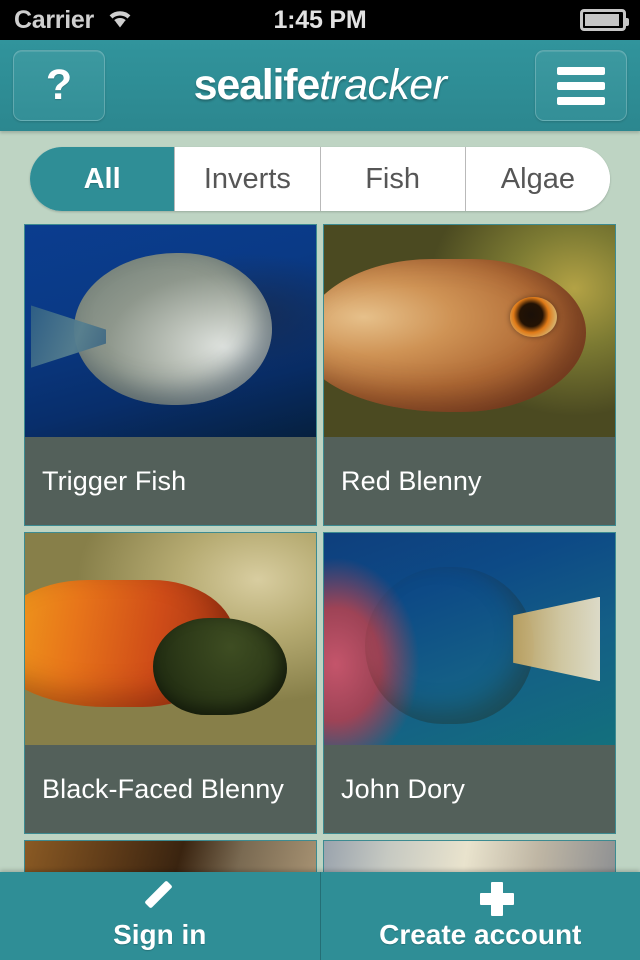 This screenshot has height=960, width=640. I want to click on wifi-icon, so click(120, 20).